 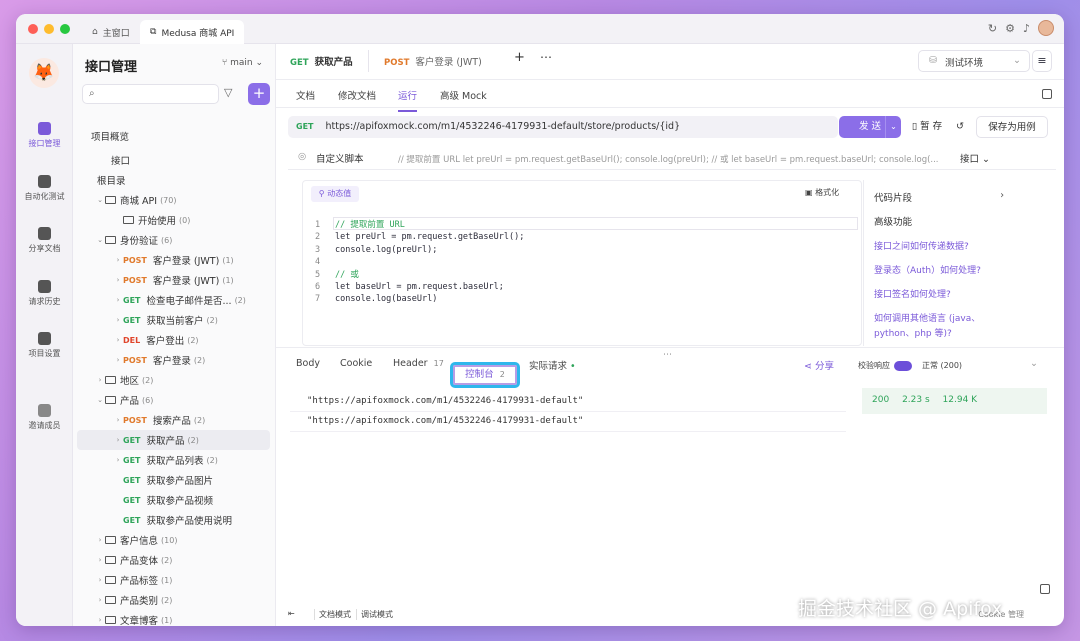 What do you see at coordinates (174, 540) in the screenshot?
I see `tree-folder-item: › 客户信息 (10)` at bounding box center [174, 540].